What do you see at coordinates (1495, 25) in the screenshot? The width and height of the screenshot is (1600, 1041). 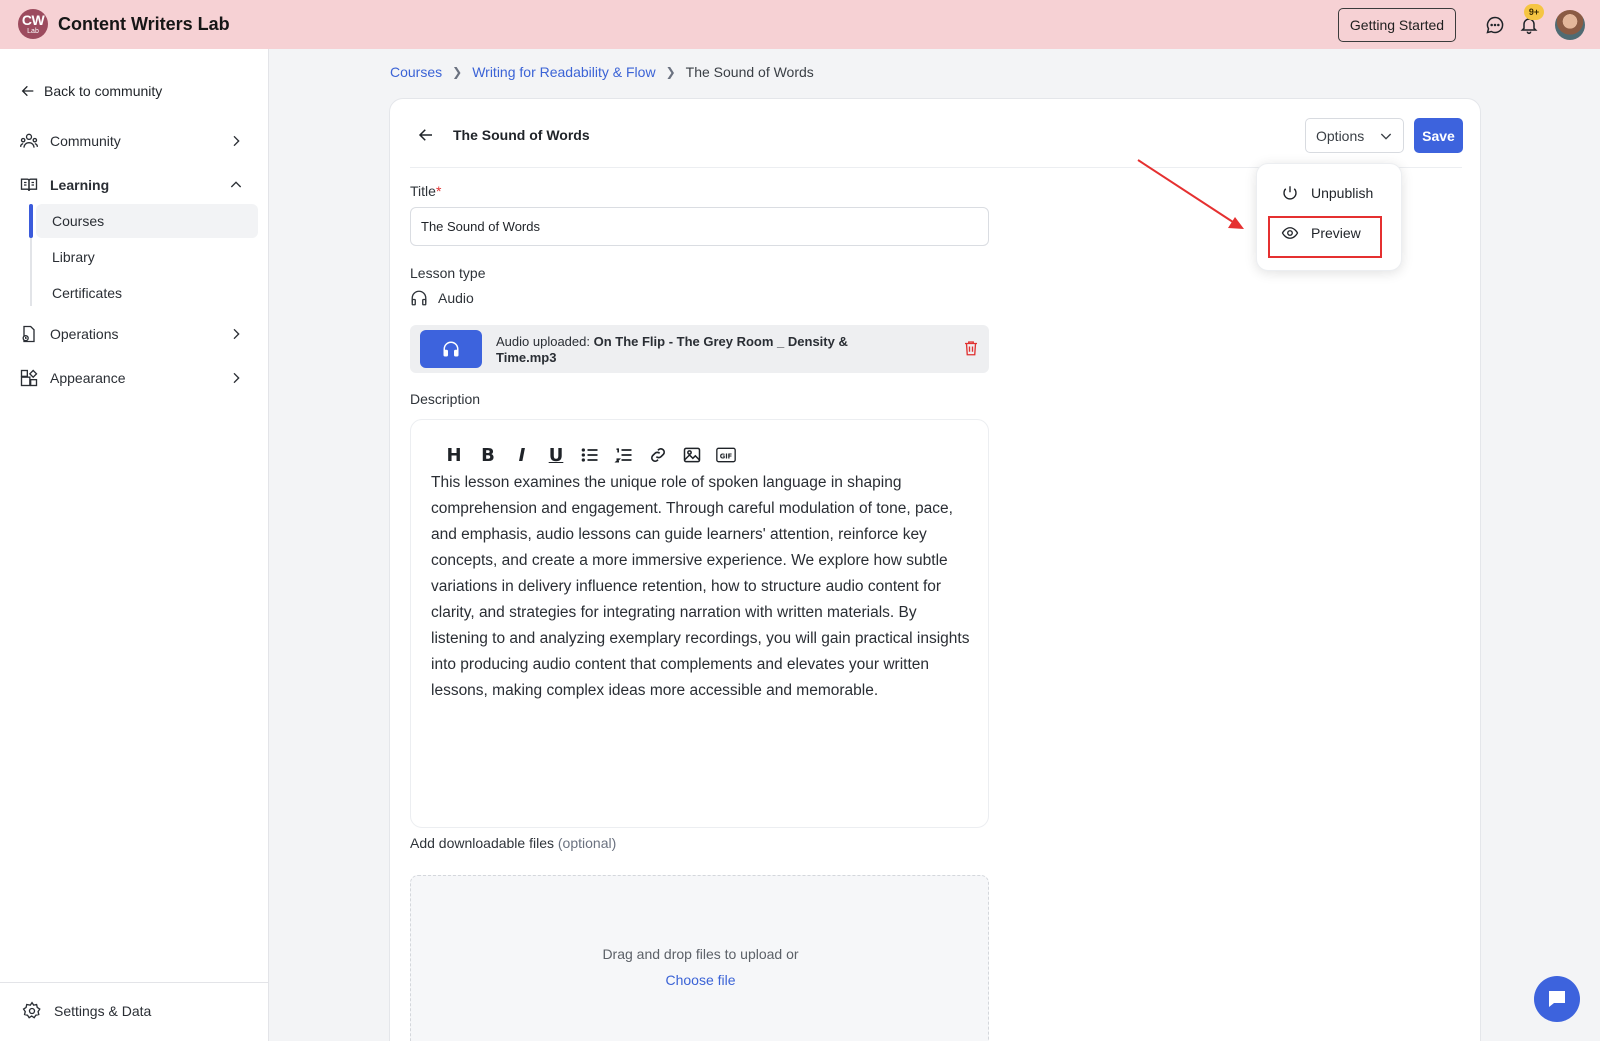 I see `chat-icon` at bounding box center [1495, 25].